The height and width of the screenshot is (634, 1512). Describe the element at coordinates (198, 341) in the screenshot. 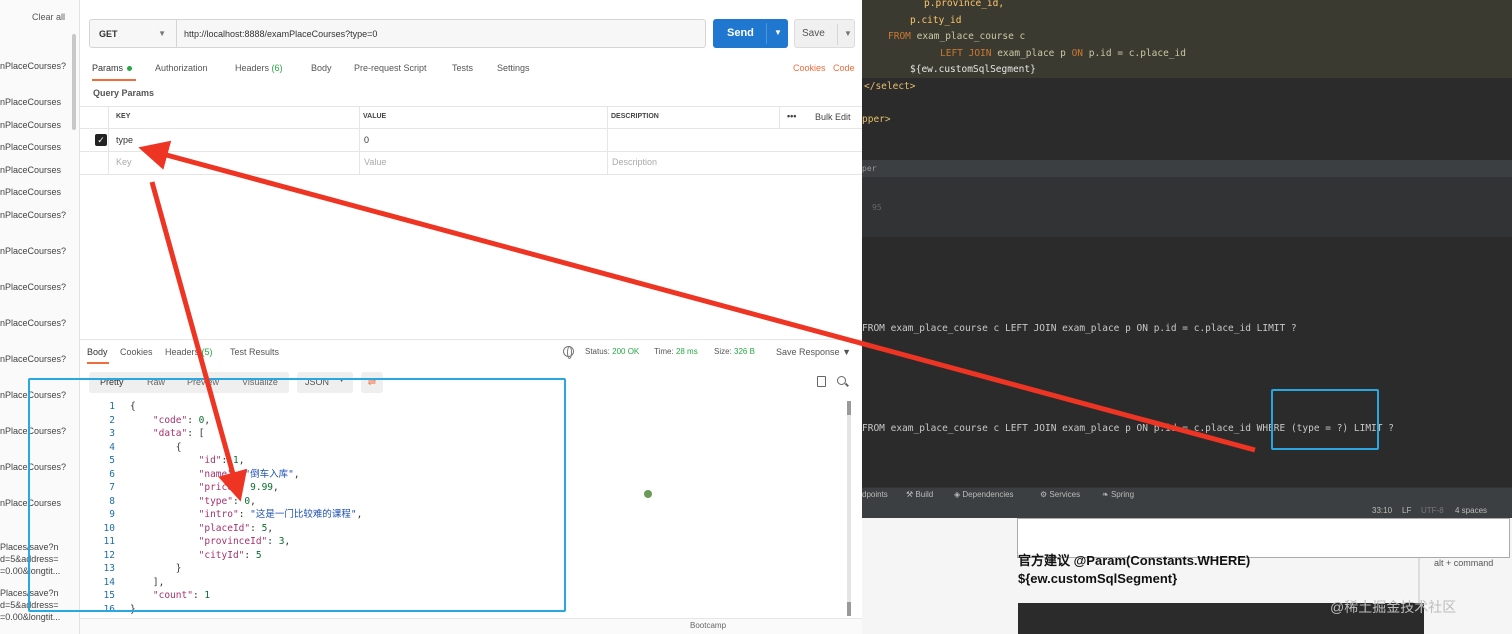

I see `arrow-param-to-response` at that location.